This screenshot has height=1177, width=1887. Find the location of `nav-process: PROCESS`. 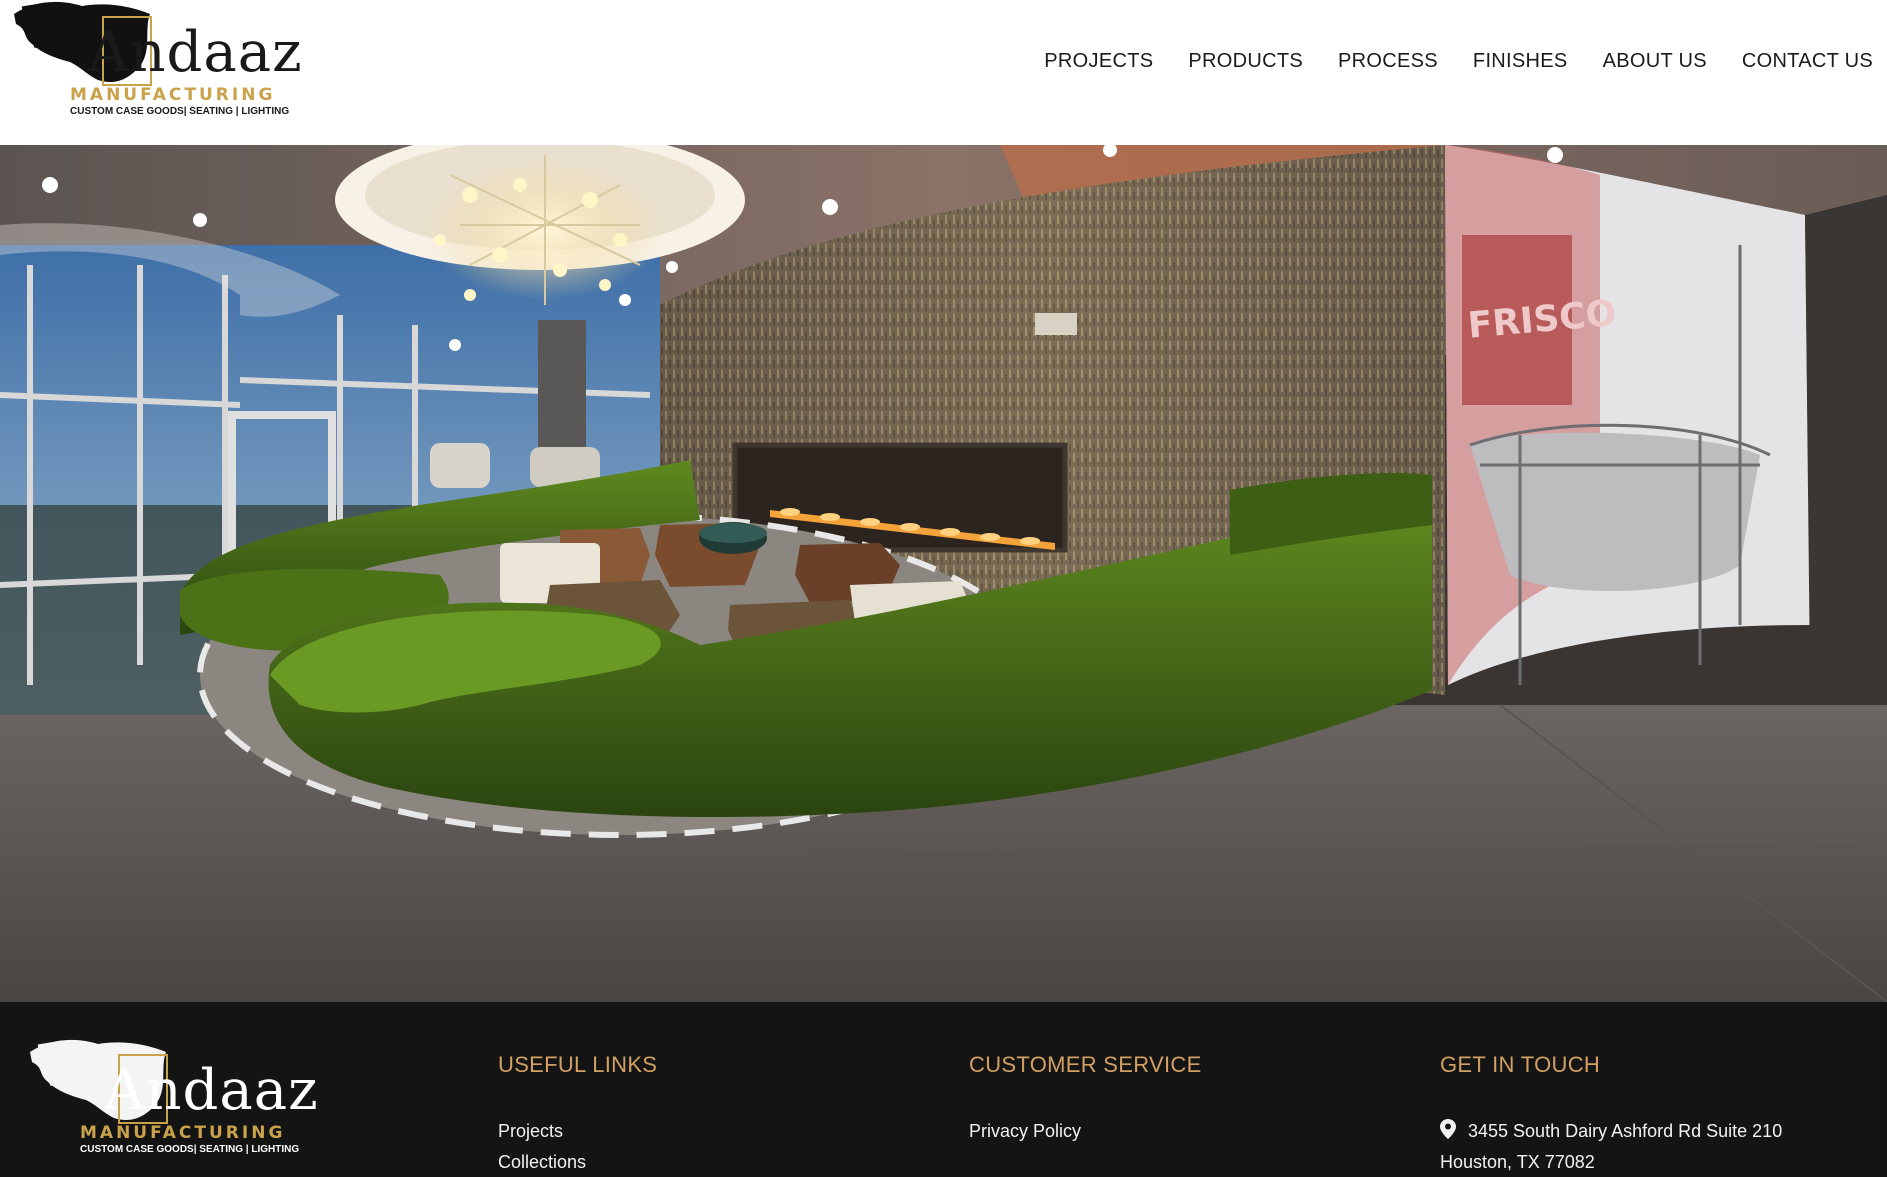

nav-process: PROCESS is located at coordinates (1388, 61).